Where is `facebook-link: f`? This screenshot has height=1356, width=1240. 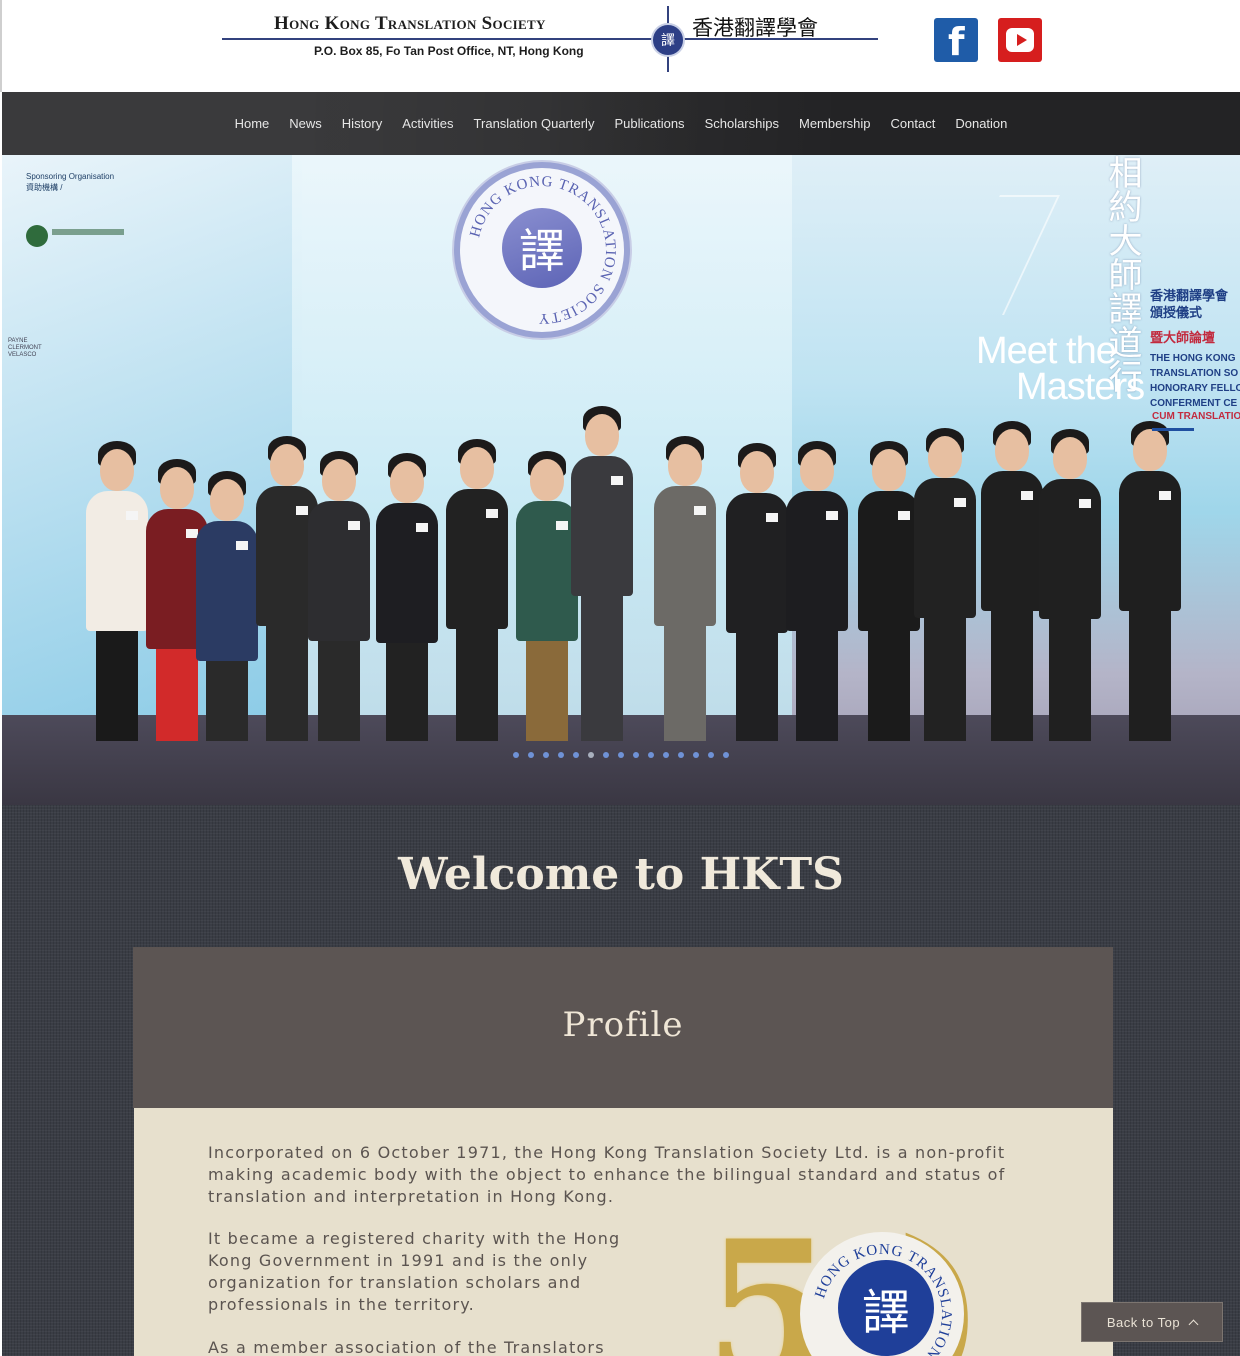 facebook-link: f is located at coordinates (956, 41).